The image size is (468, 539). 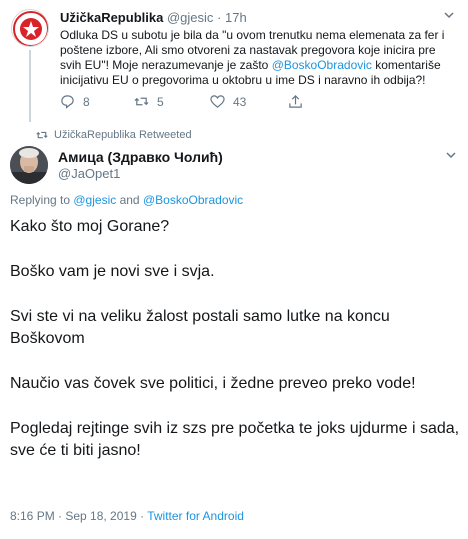 I want to click on profile-photo-icon, so click(x=29, y=165).